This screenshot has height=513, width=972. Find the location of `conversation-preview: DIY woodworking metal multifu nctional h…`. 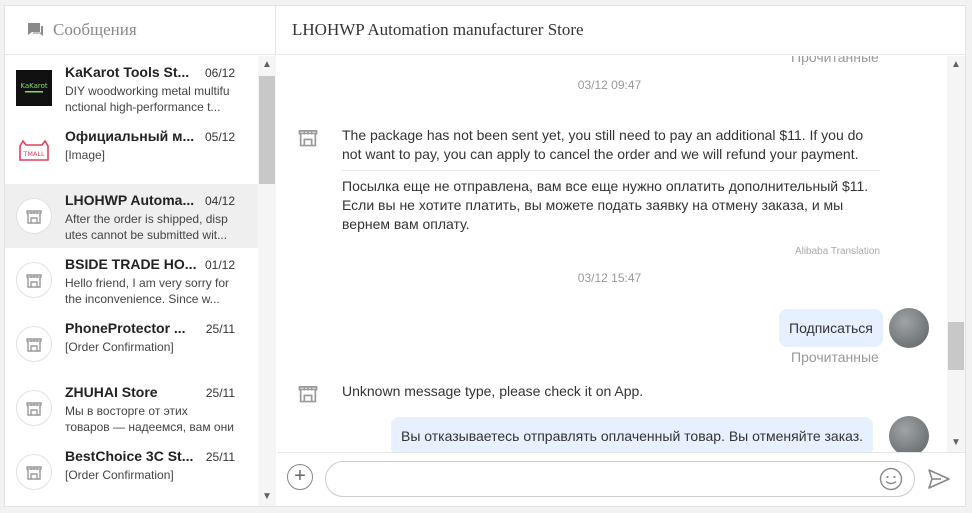

conversation-preview: DIY woodworking metal multifu nctional h… is located at coordinates (147, 99).